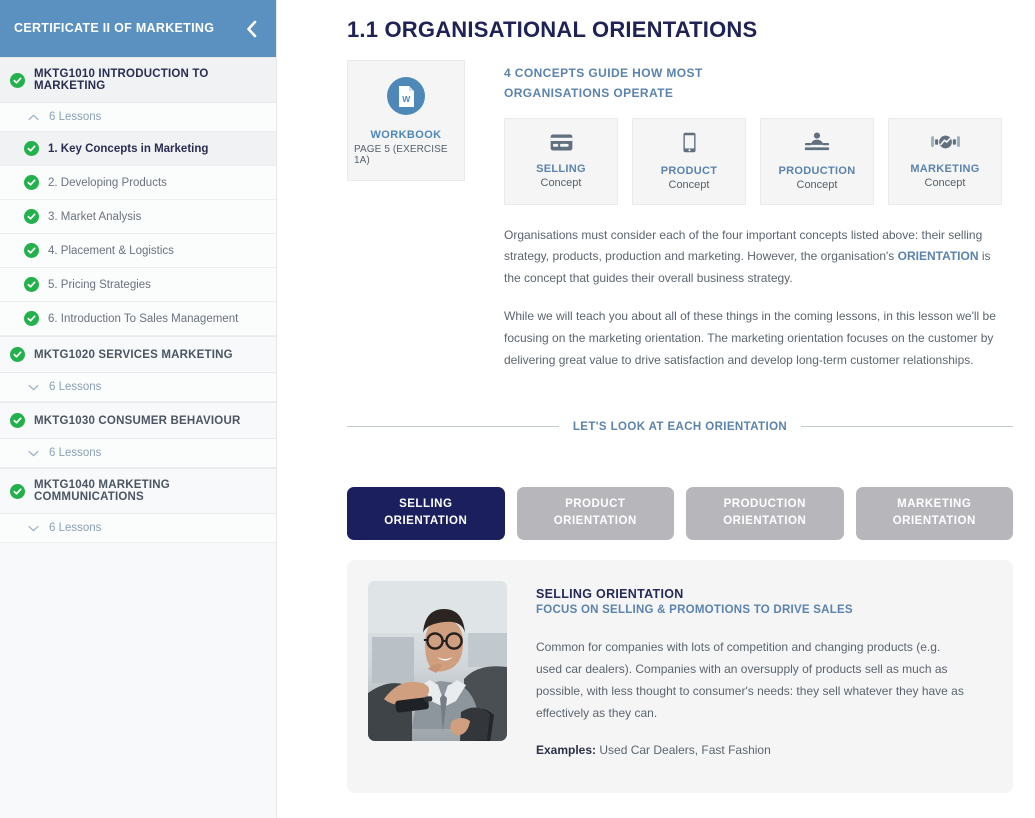  What do you see at coordinates (121, 80) in the screenshot?
I see `sidebar-module-label: MKTG1010 INTRODUCTION TO MARKETING` at bounding box center [121, 80].